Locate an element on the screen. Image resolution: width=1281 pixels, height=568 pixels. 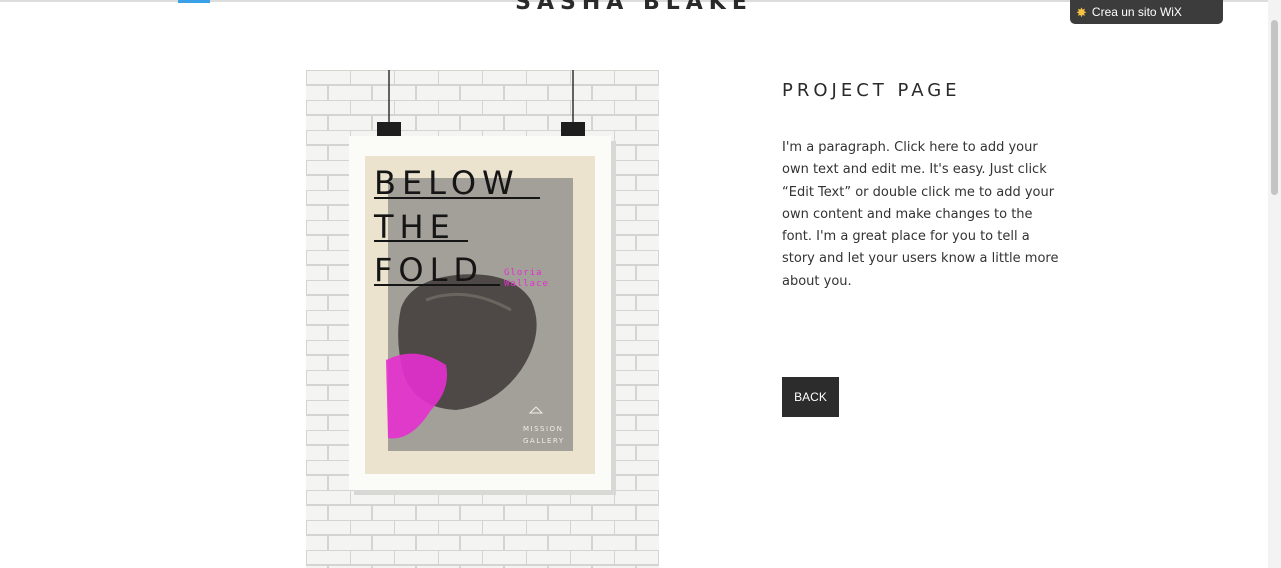
poster-author-line2: Wallace is located at coordinates (526, 284).